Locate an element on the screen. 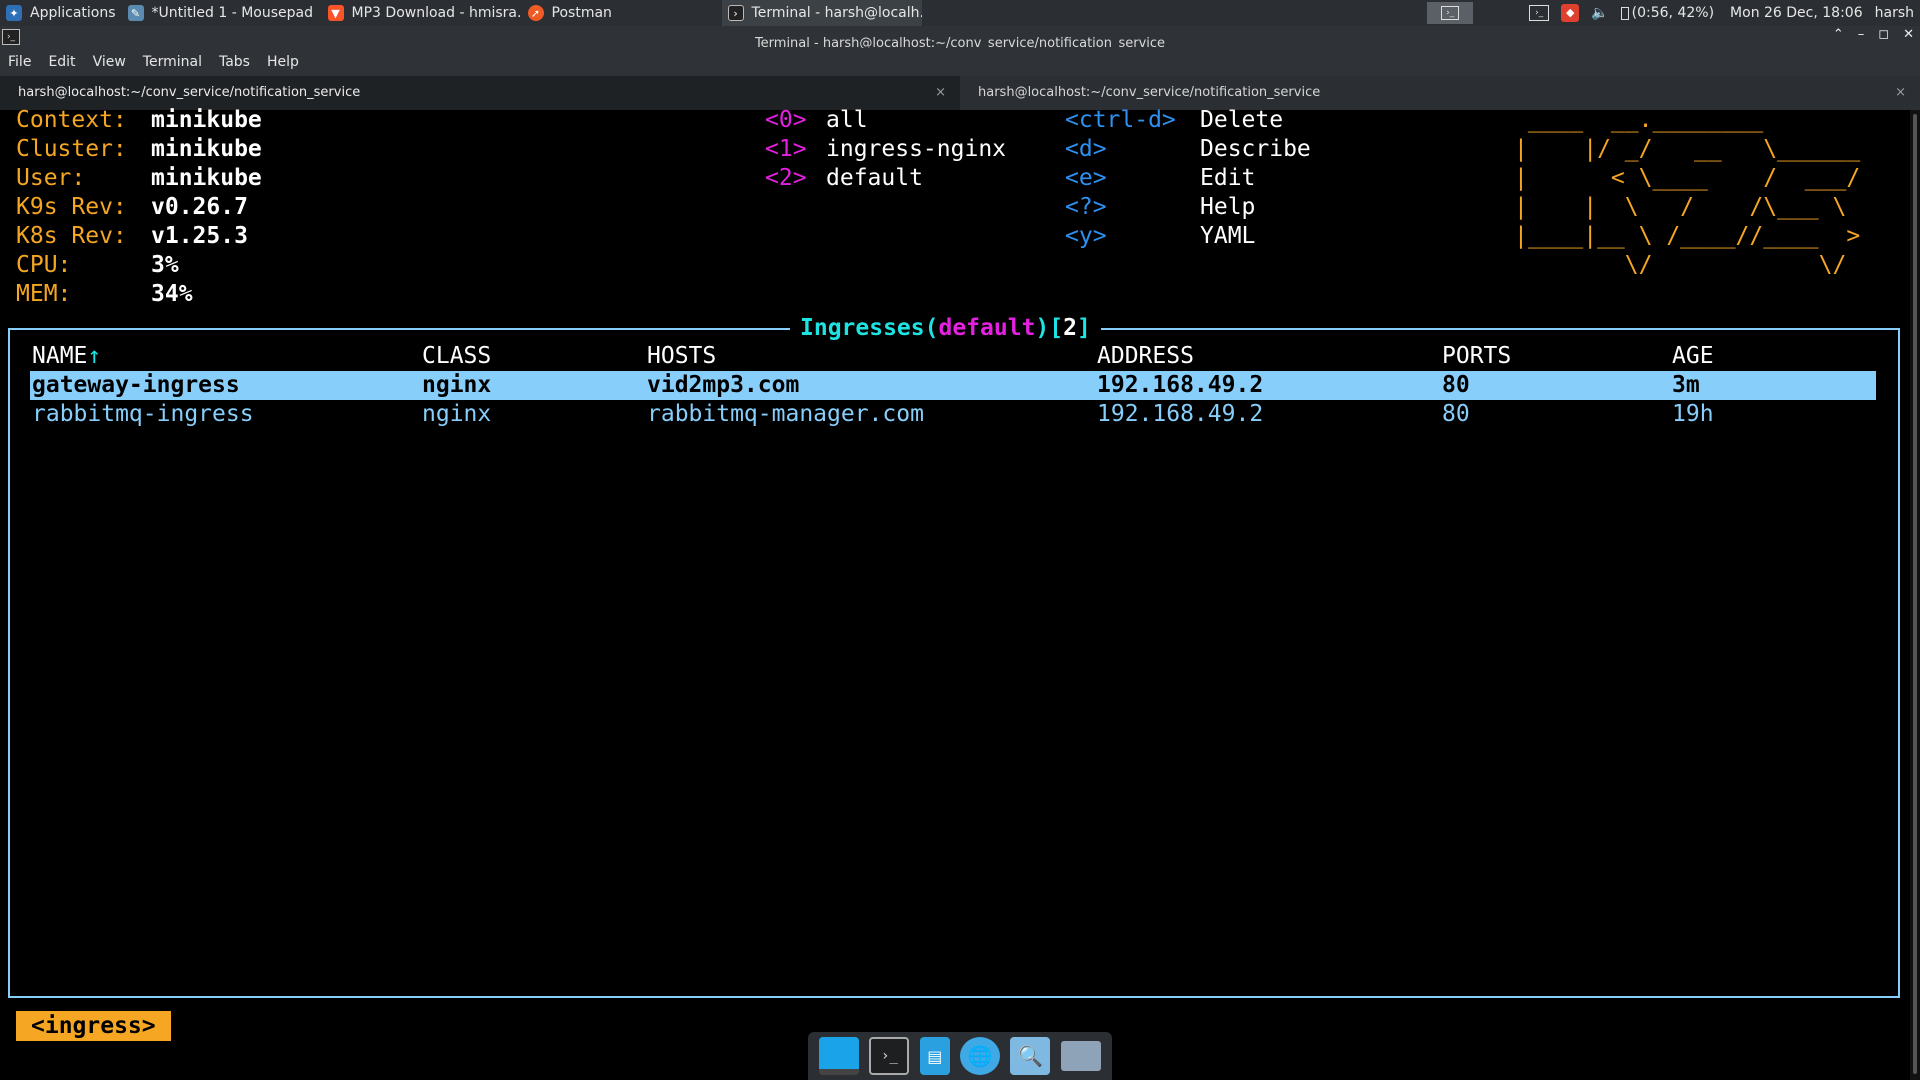  applications-label: Applications is located at coordinates (73, 13).